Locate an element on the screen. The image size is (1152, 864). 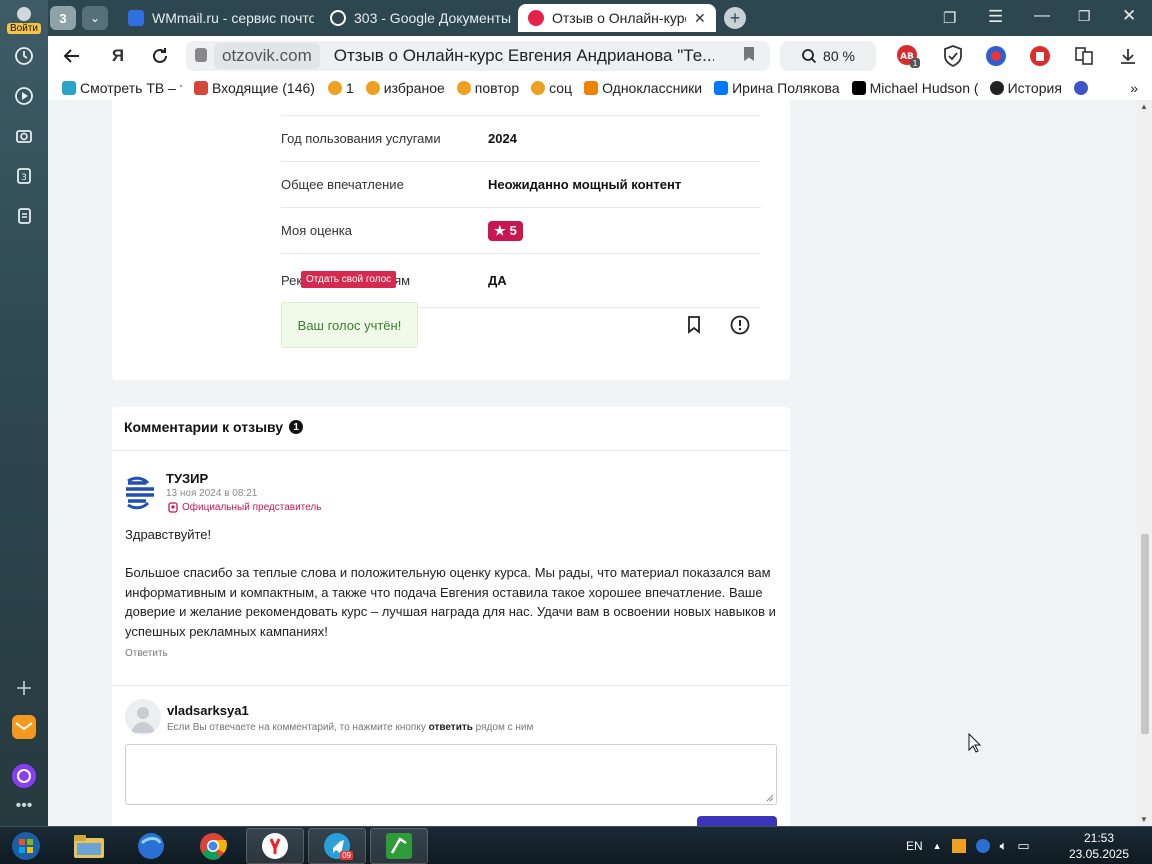
bookmark-label: Одноклассники is located at coordinates (652, 88).